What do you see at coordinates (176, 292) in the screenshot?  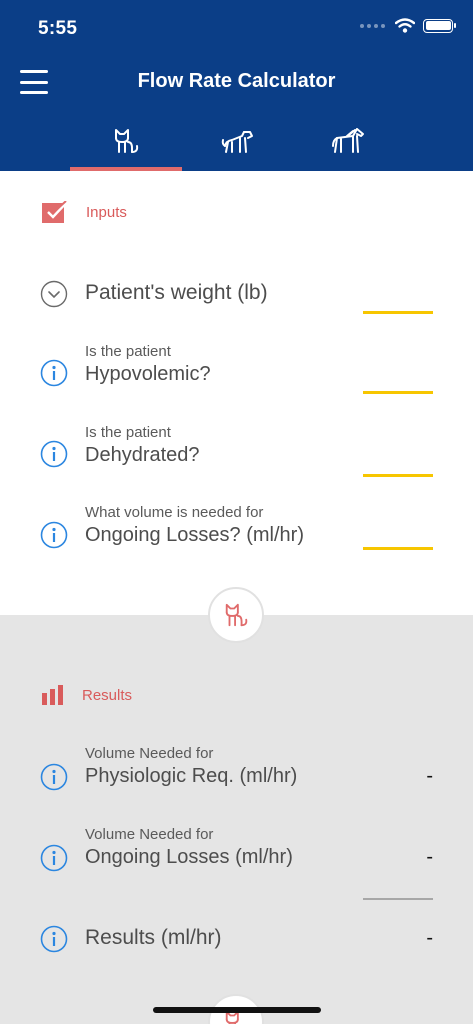 I see `weight-label: Patient's weight (lb)` at bounding box center [176, 292].